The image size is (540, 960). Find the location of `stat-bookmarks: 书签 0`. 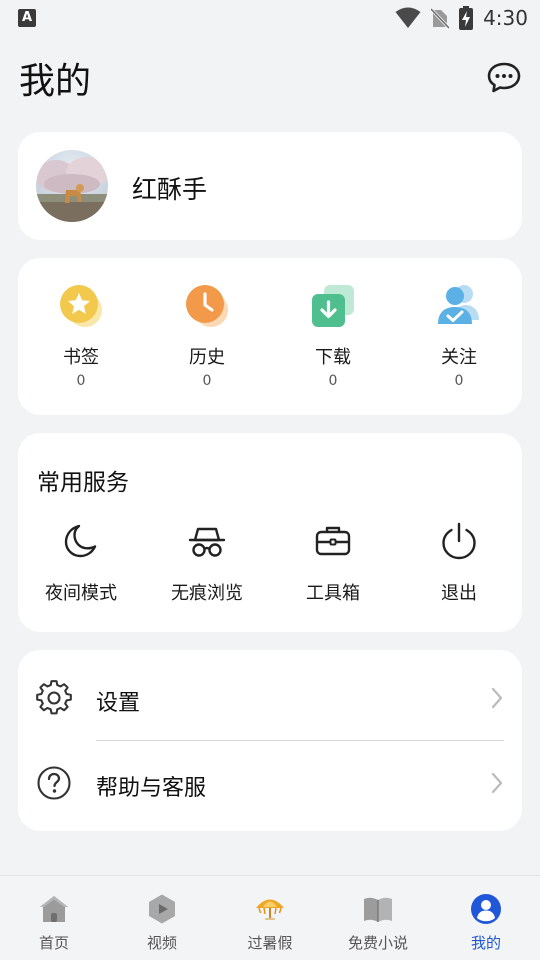

stat-bookmarks: 书签 0 is located at coordinates (81, 336).